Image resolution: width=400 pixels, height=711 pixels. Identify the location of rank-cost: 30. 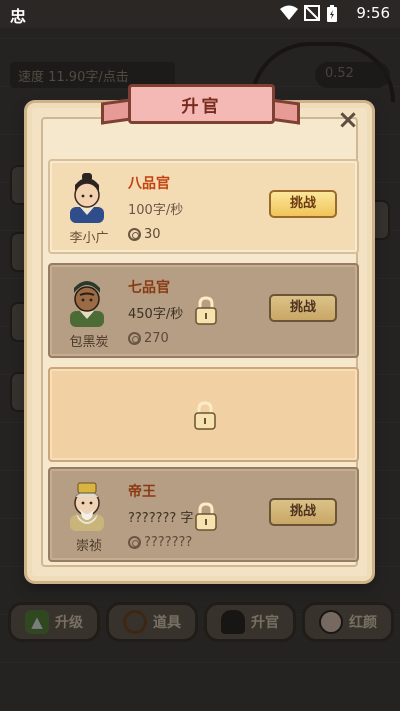
(144, 234).